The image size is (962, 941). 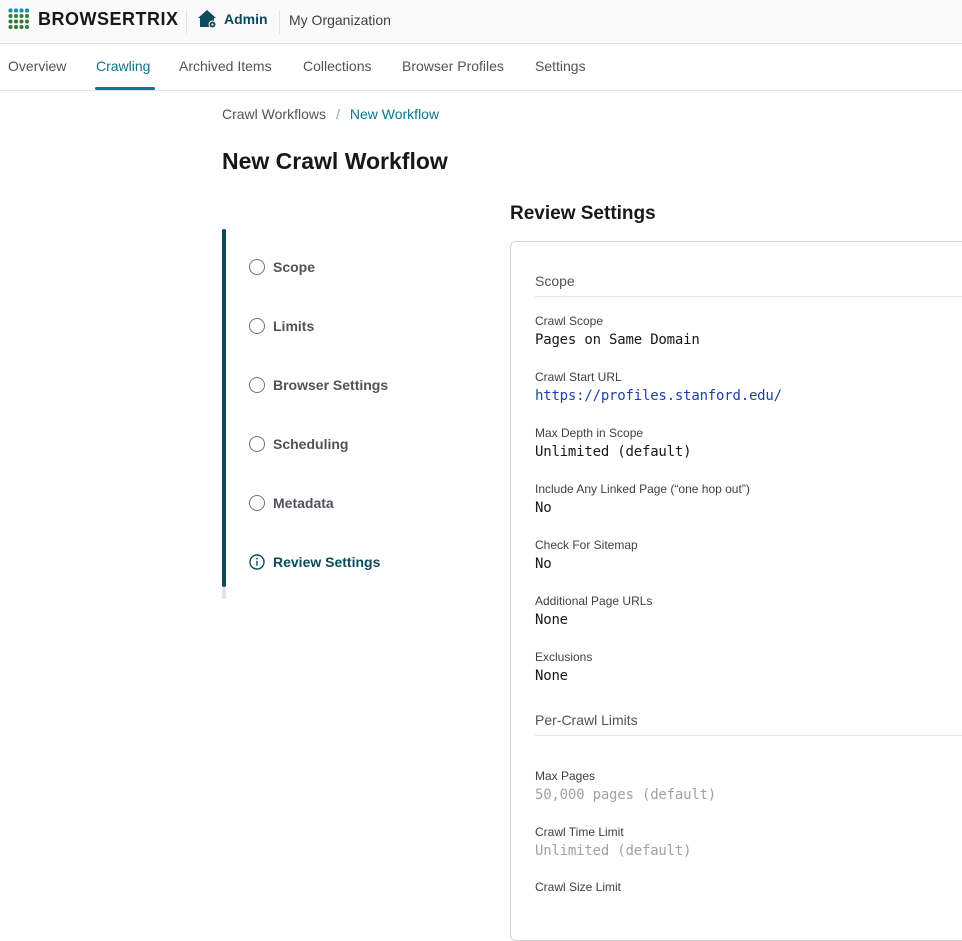 What do you see at coordinates (123, 66) in the screenshot?
I see `tab-crawling: Crawling` at bounding box center [123, 66].